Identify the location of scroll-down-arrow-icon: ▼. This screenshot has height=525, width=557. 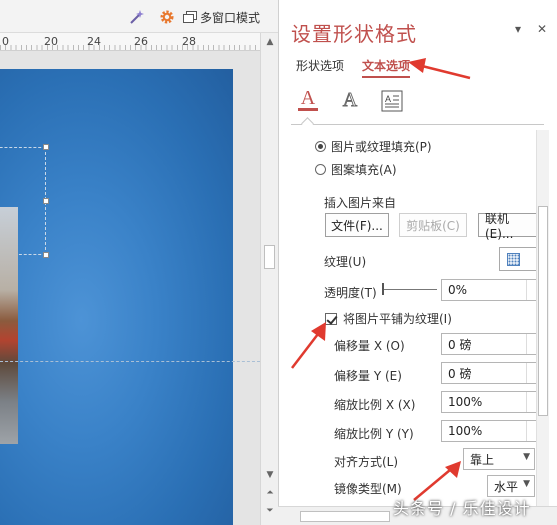
(270, 475).